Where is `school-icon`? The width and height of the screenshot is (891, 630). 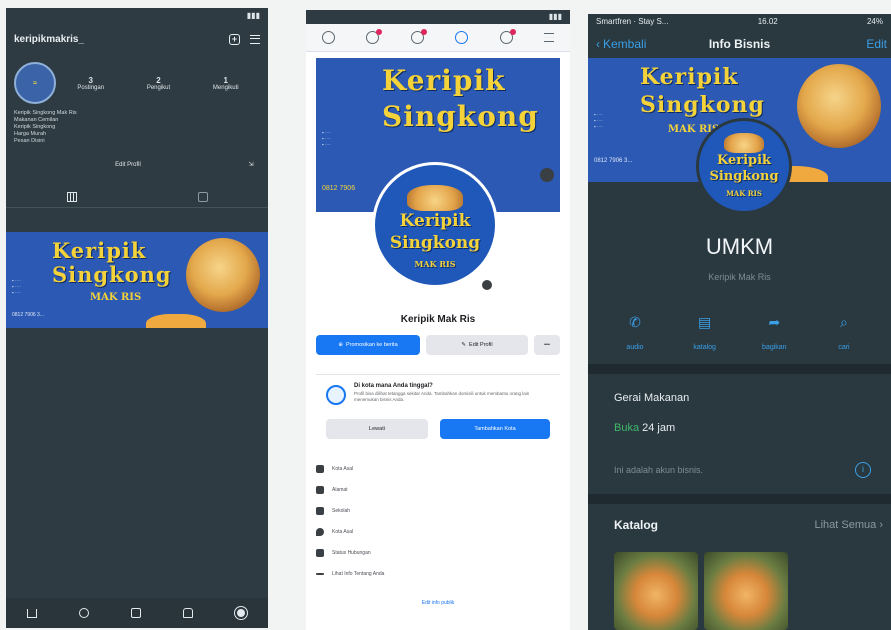
school-icon is located at coordinates (320, 510).